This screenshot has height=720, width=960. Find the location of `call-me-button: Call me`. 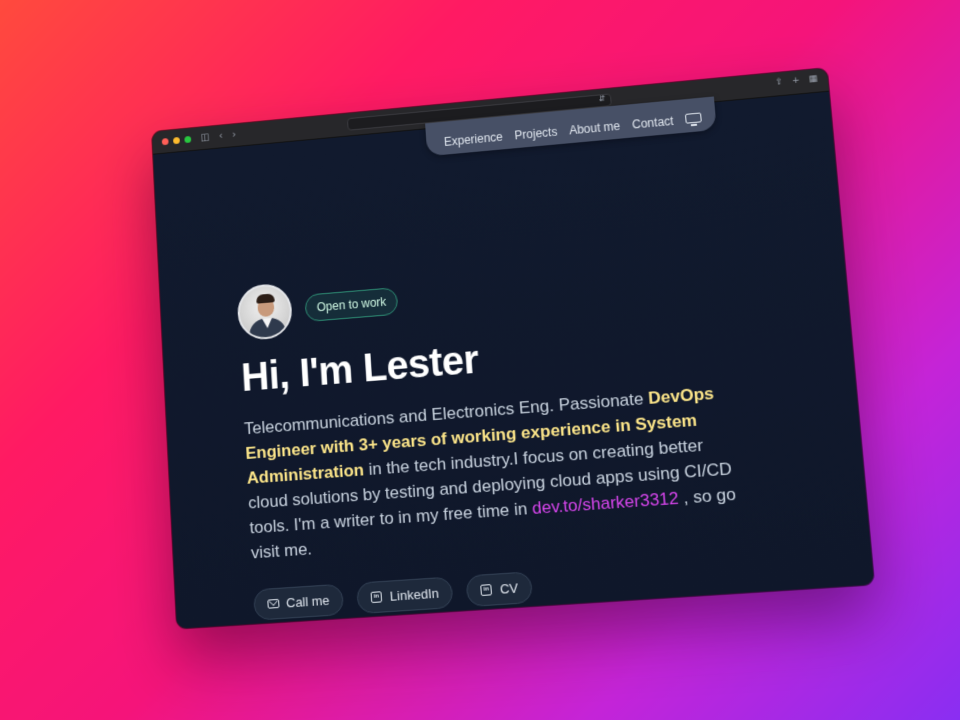

call-me-button: Call me is located at coordinates (299, 602).